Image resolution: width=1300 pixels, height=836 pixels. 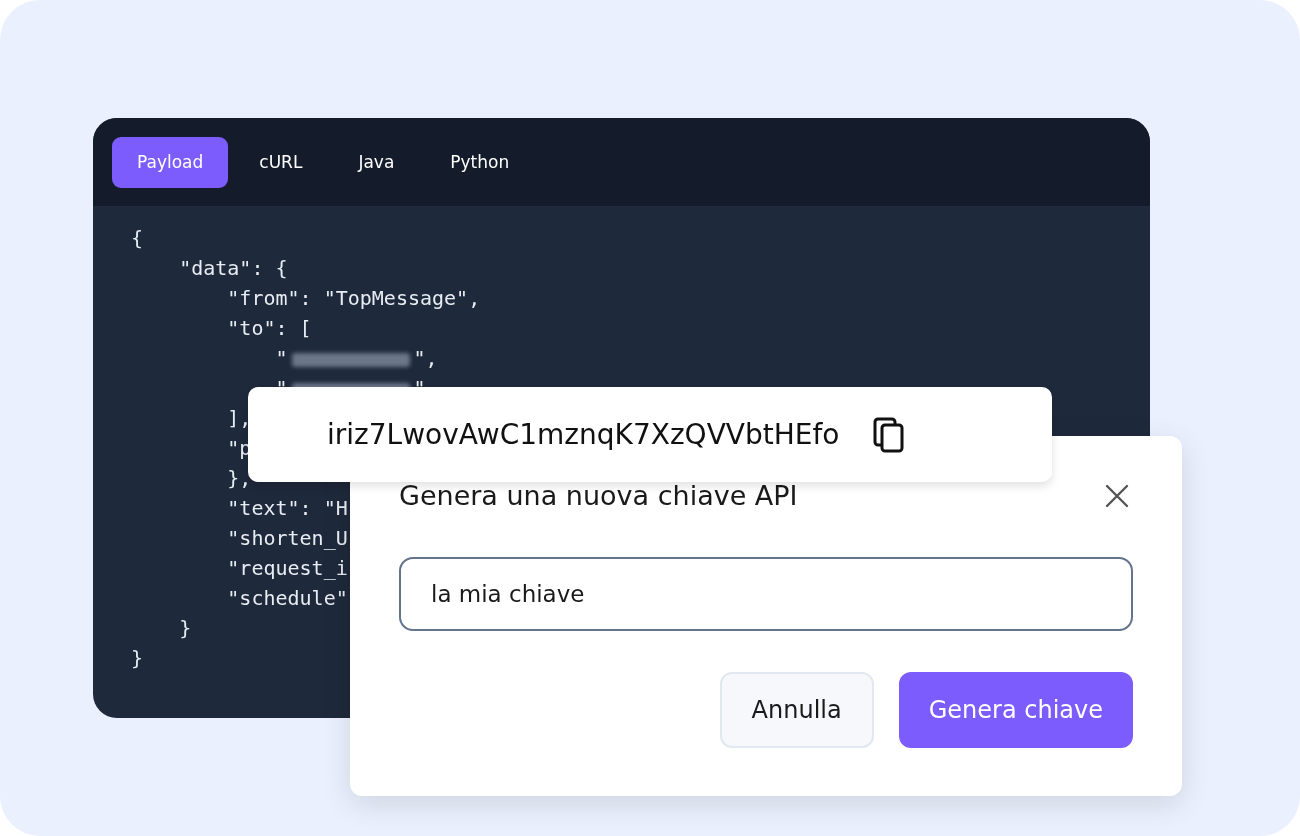 What do you see at coordinates (287, 538) in the screenshot?
I see `code-line: "shorten_U` at bounding box center [287, 538].